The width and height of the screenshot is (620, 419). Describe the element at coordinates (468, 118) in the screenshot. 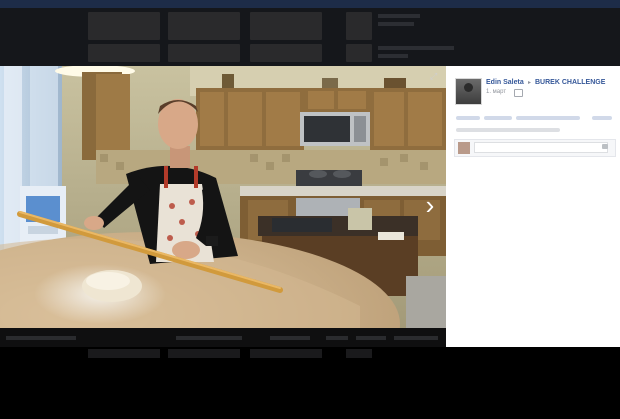

I see `like-action` at that location.